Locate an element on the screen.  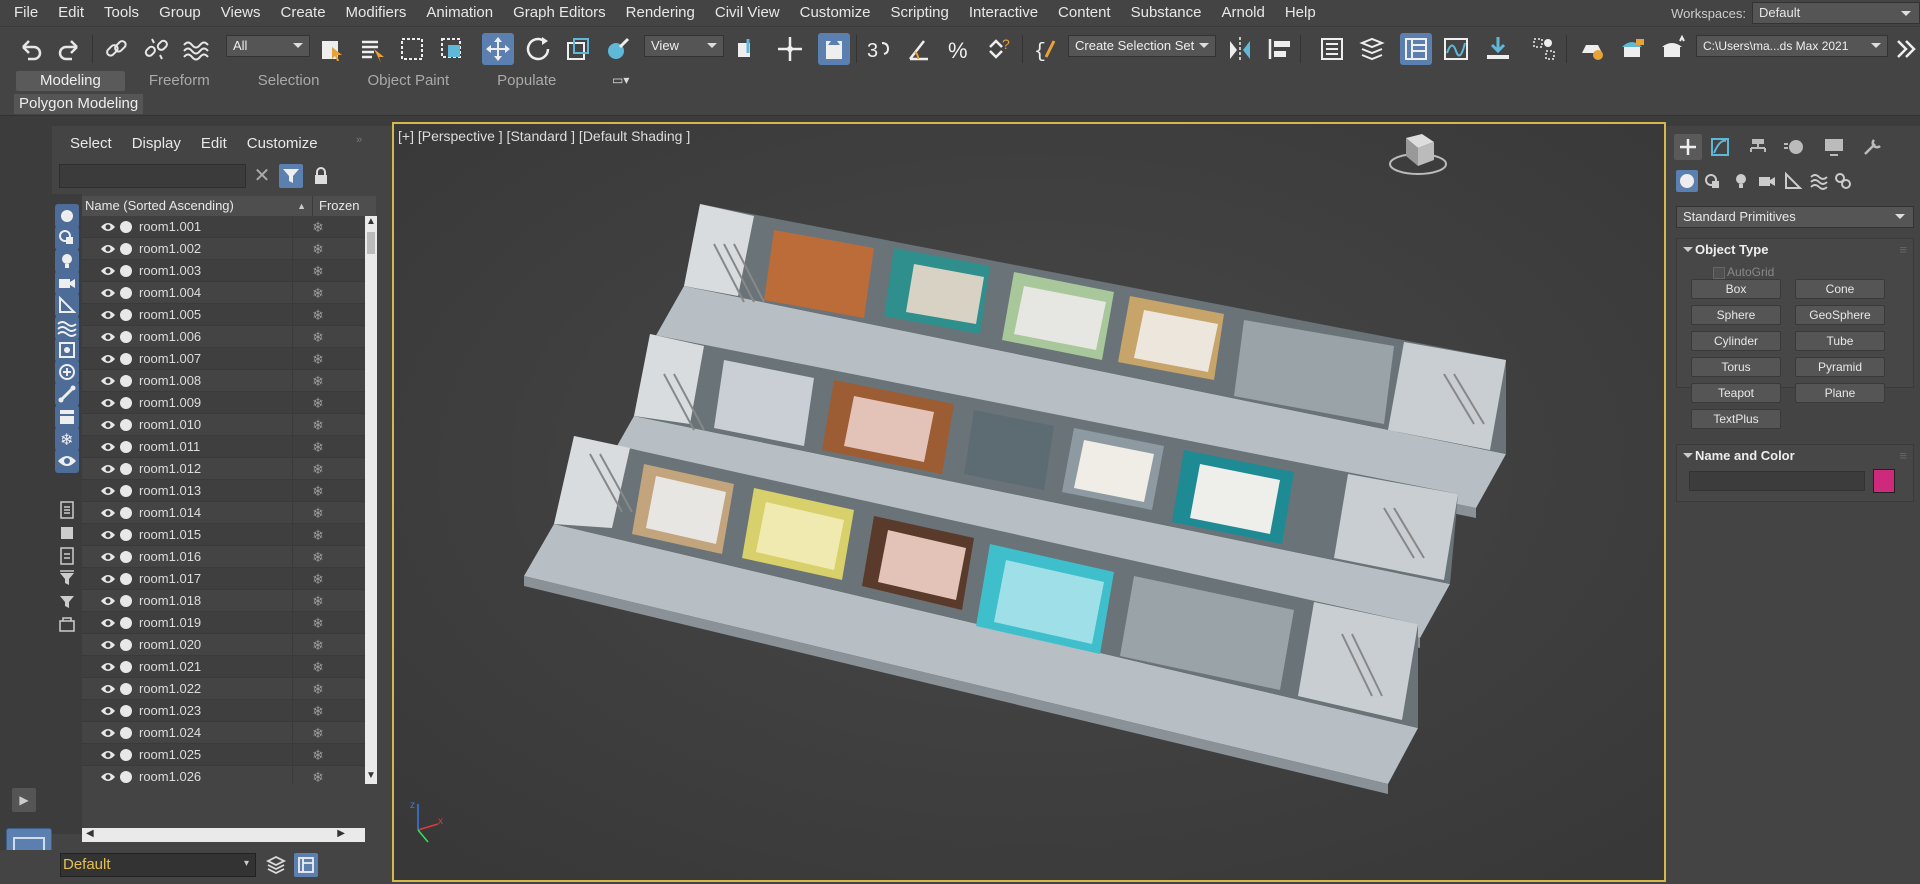
primitive-tube-button: Tube is located at coordinates (1840, 341).